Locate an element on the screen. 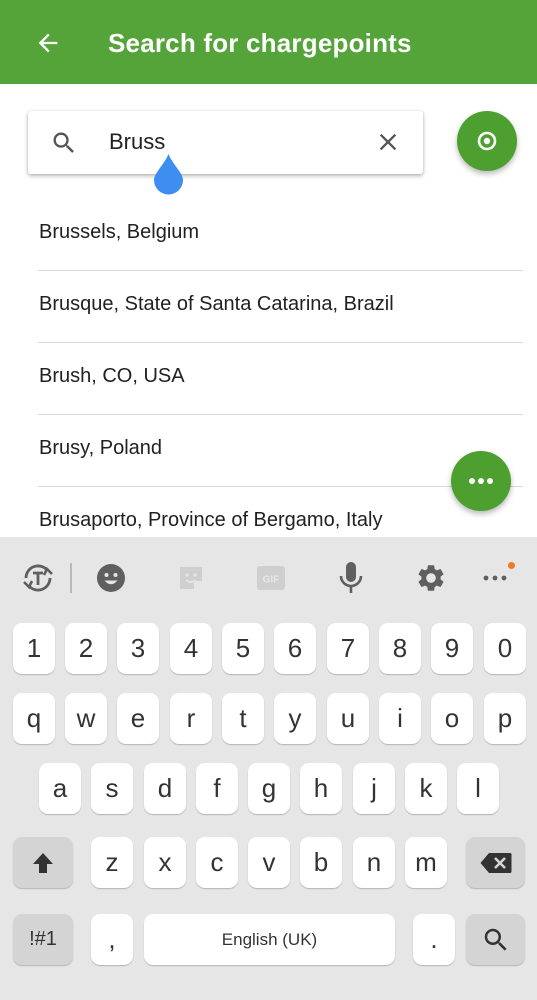  suggestion-label: Brussels, Belgium is located at coordinates (119, 232).